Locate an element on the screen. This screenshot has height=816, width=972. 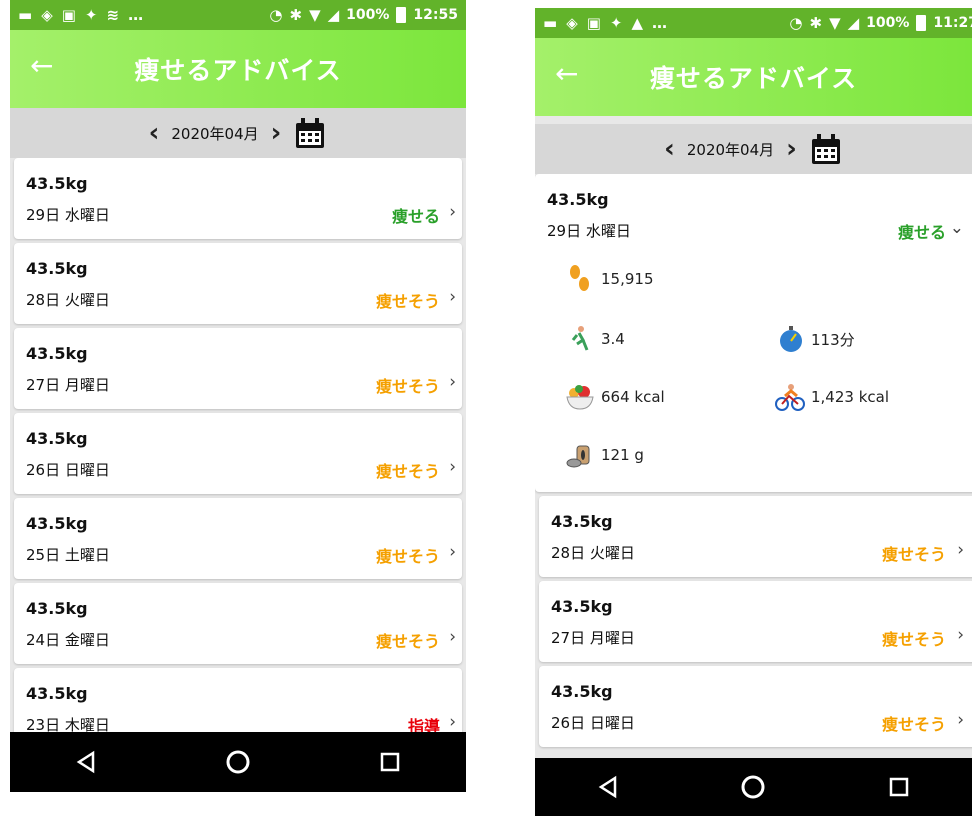
chevron-down-icon: ⌄ is located at coordinates (956, 228).